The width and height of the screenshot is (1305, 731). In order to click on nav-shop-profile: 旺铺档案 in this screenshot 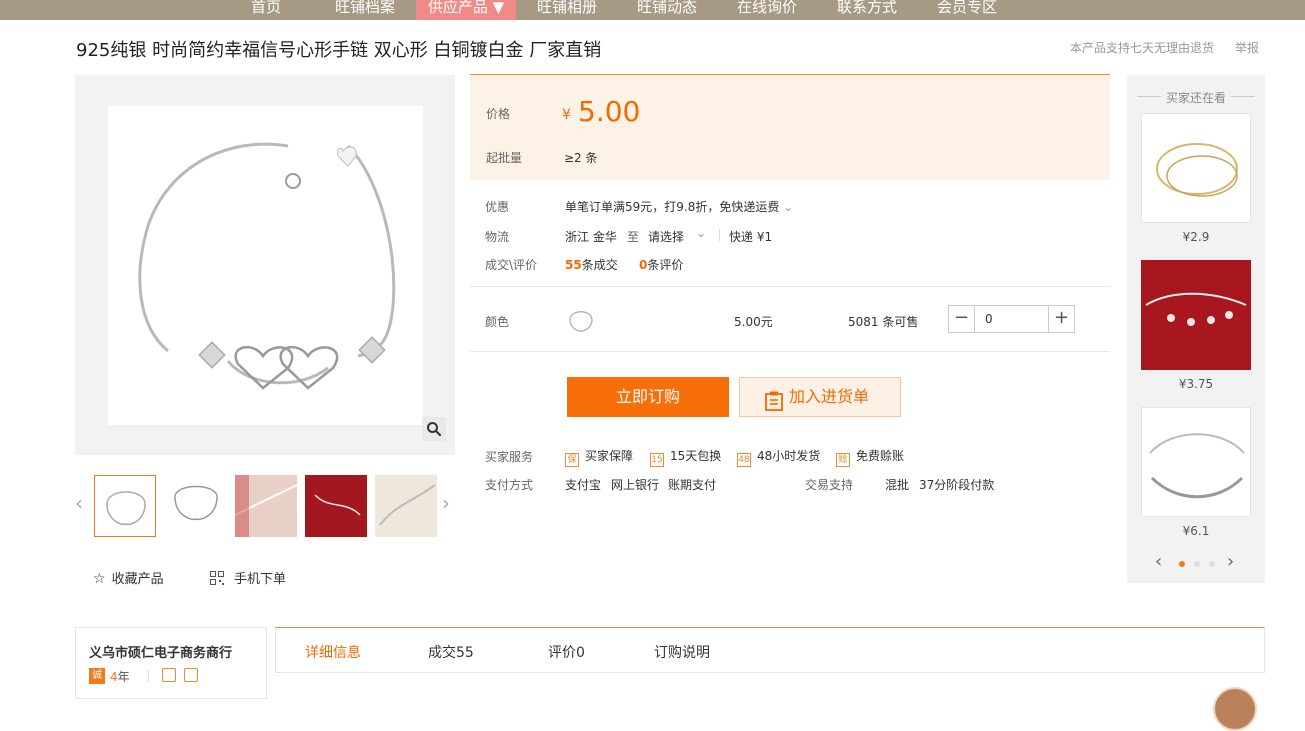, I will do `click(365, 10)`.